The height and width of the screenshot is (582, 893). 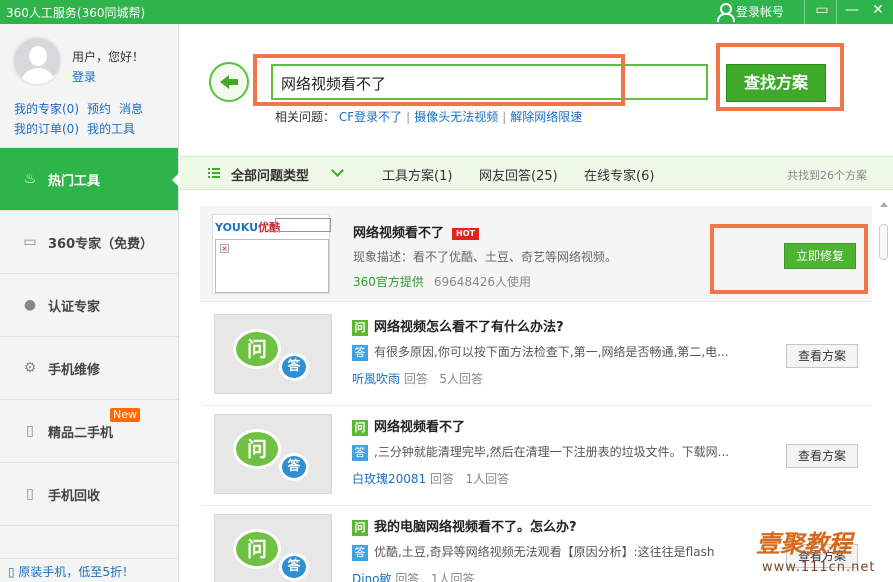 I want to click on my-tools-link: 我的工具, so click(x=111, y=129).